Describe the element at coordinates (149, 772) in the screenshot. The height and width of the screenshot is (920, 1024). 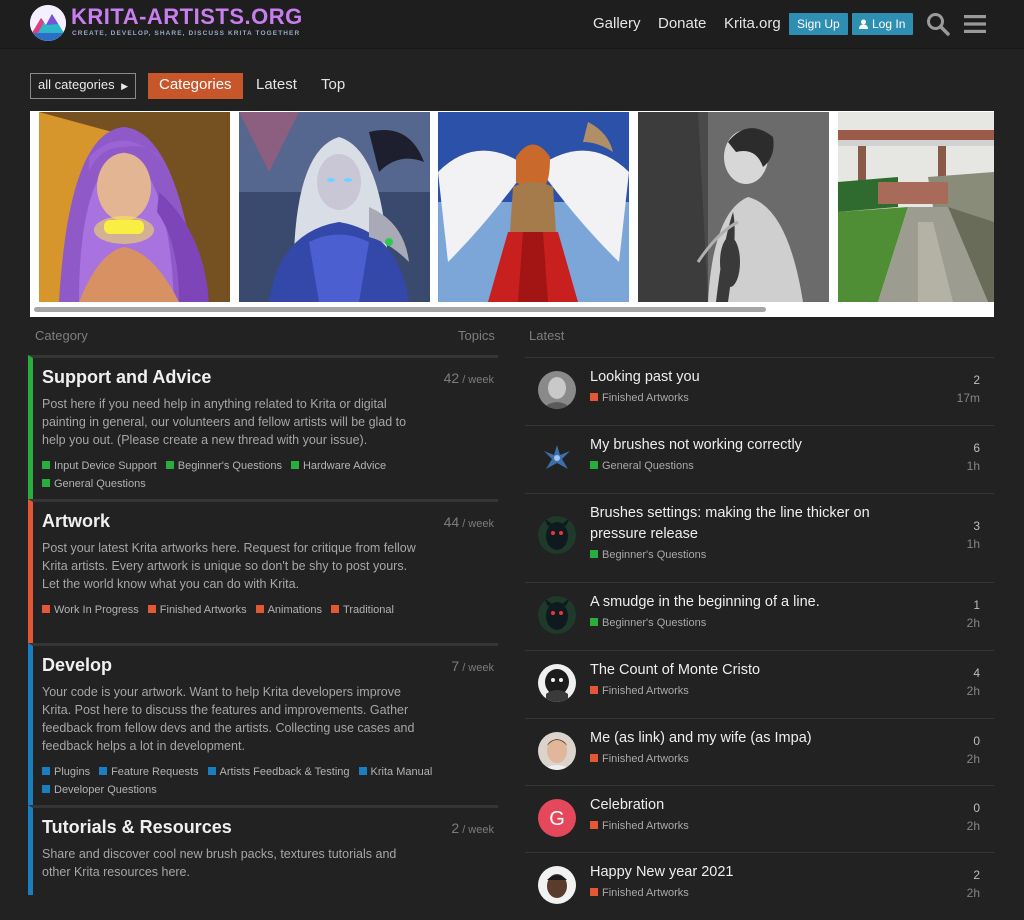
I see `subcategory-link: Feature Requests` at that location.